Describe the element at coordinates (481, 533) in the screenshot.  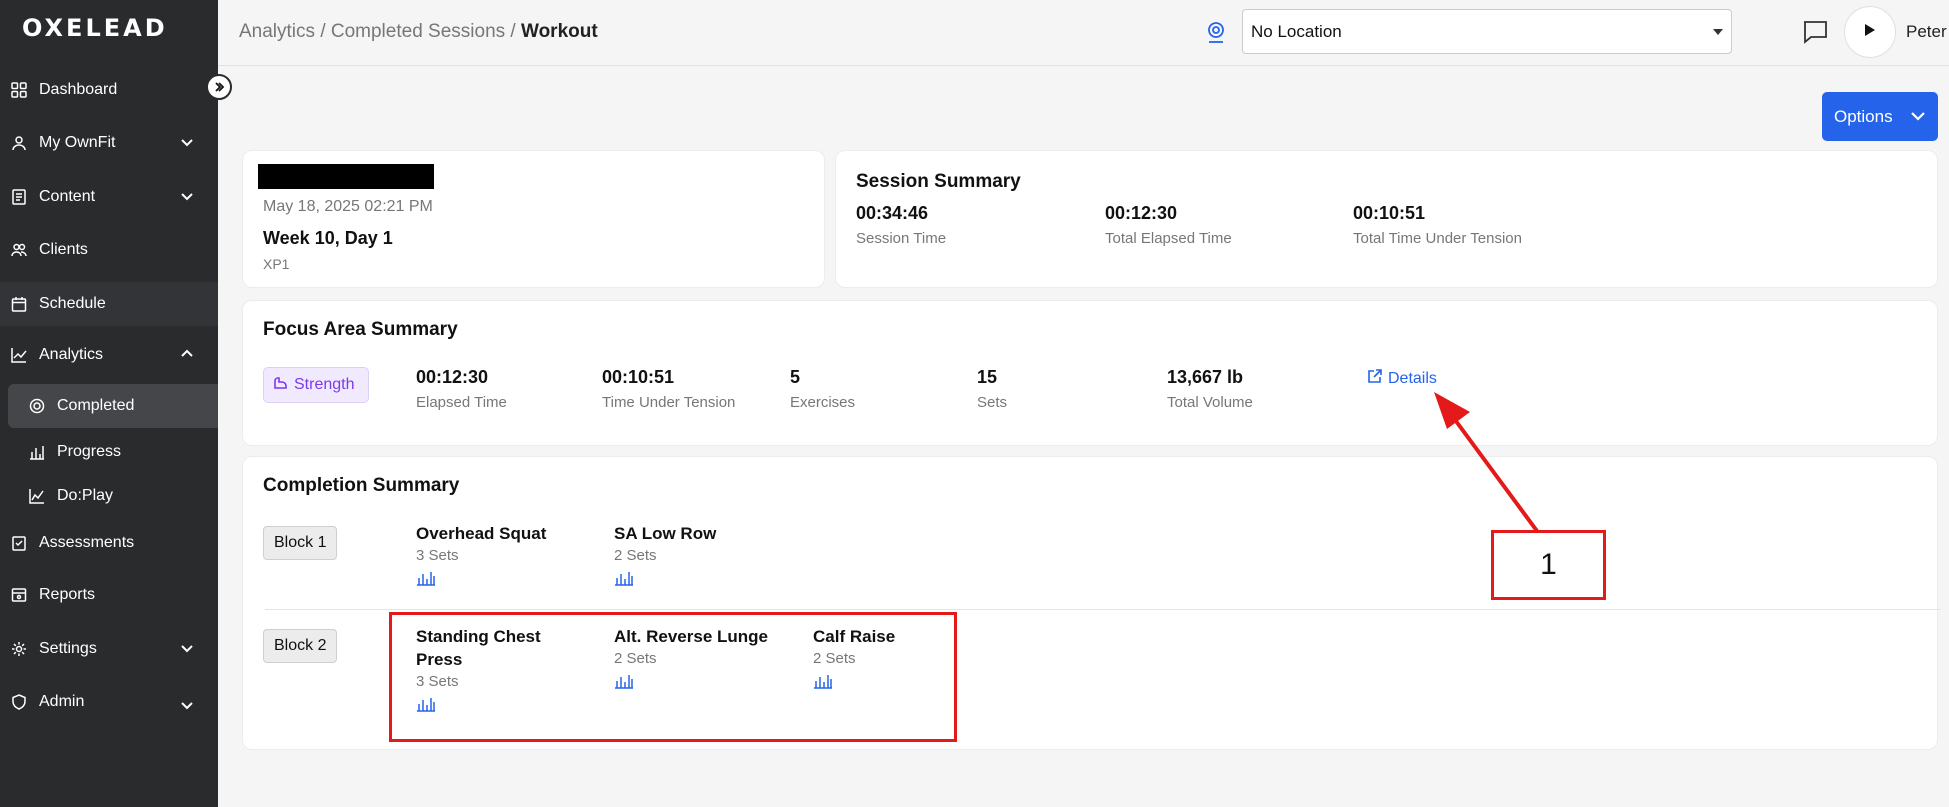
I see `exercise-name: Overhead Squat` at that location.